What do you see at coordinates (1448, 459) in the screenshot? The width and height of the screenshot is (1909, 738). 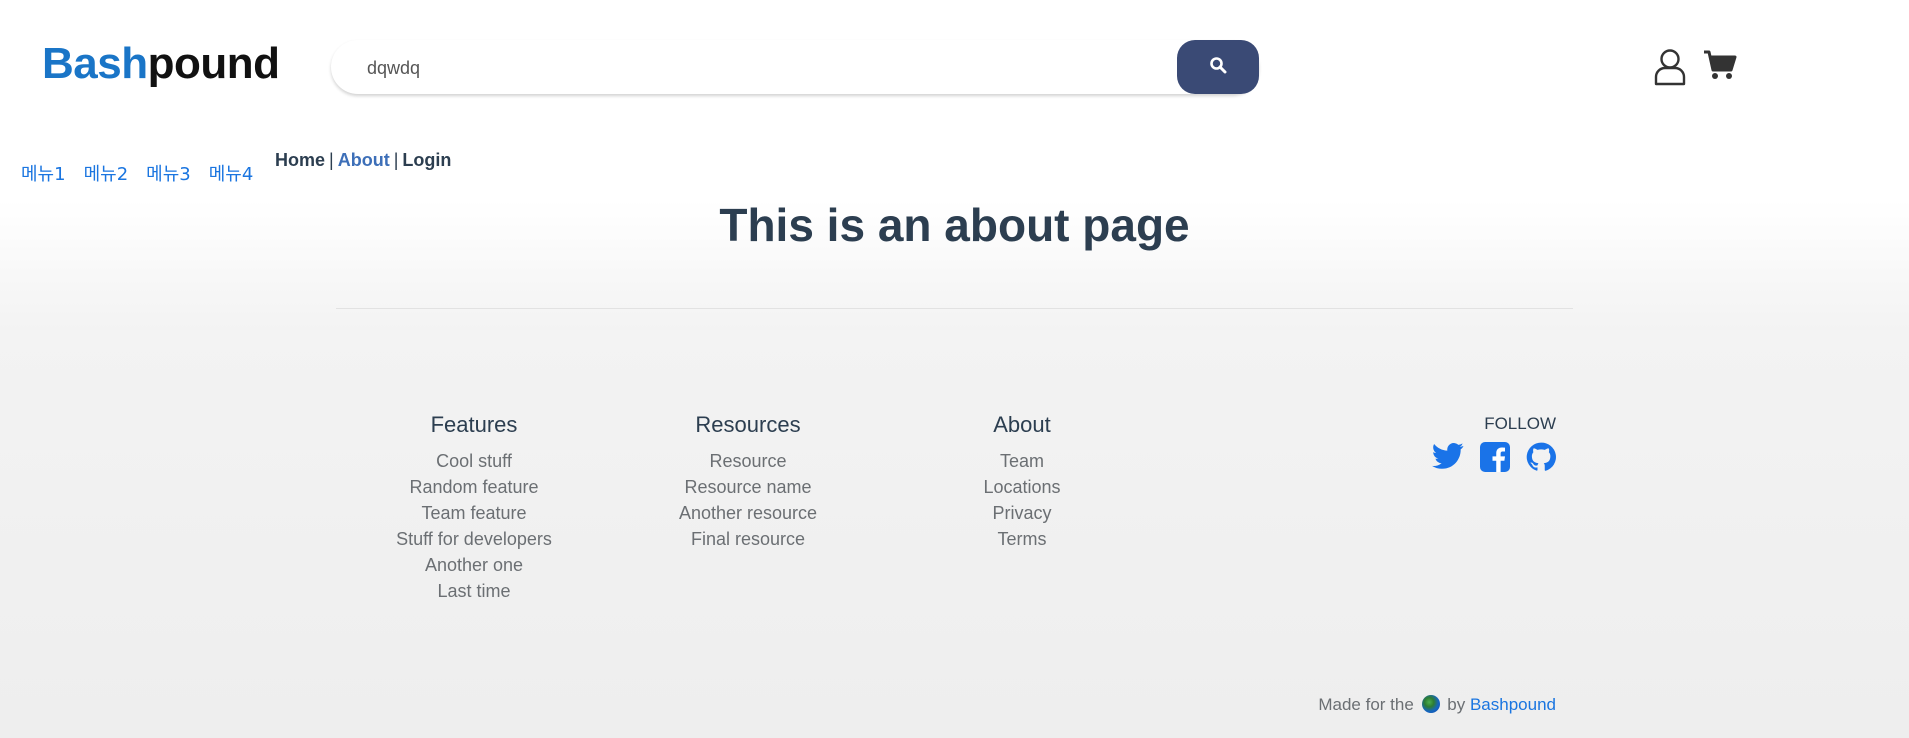 I see `twitter-icon` at bounding box center [1448, 459].